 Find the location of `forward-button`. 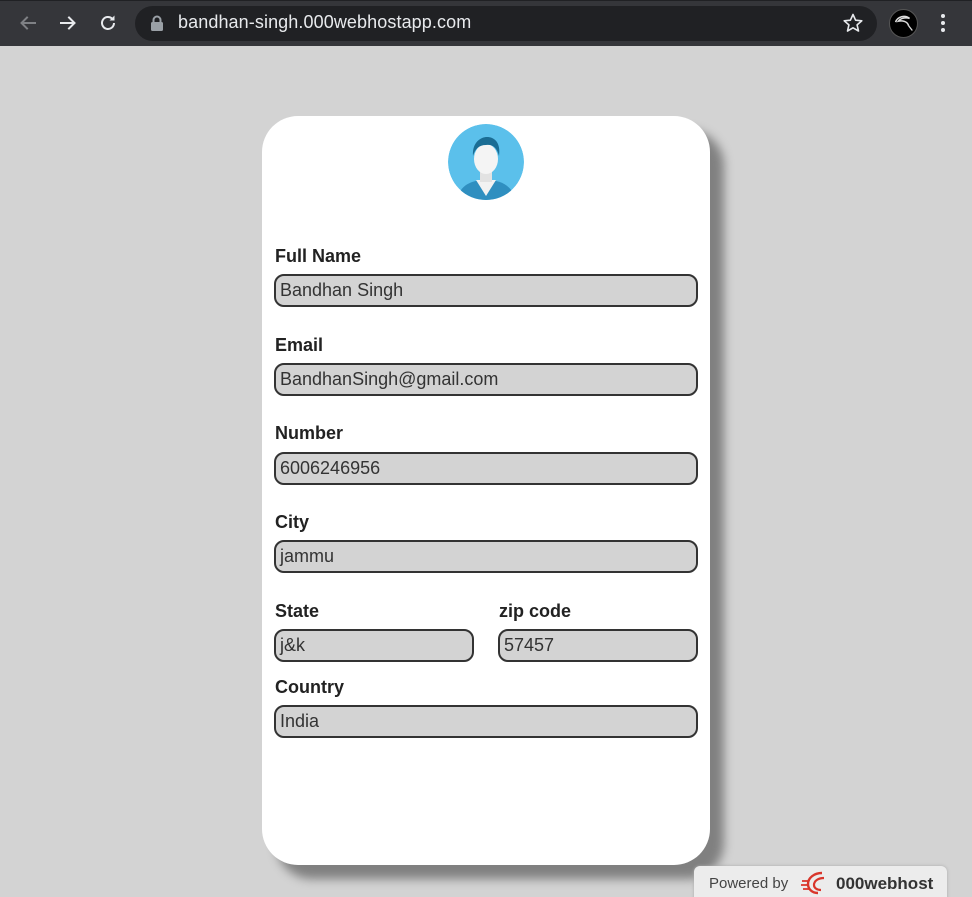

forward-button is located at coordinates (68, 23).